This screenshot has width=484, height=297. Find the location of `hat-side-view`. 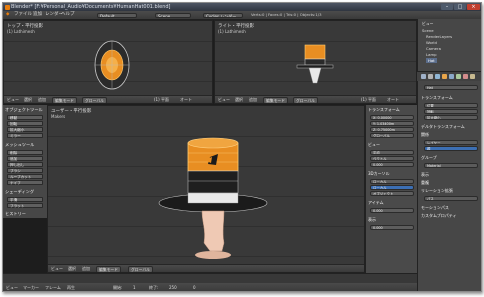

hat-side-view is located at coordinates (315, 65).